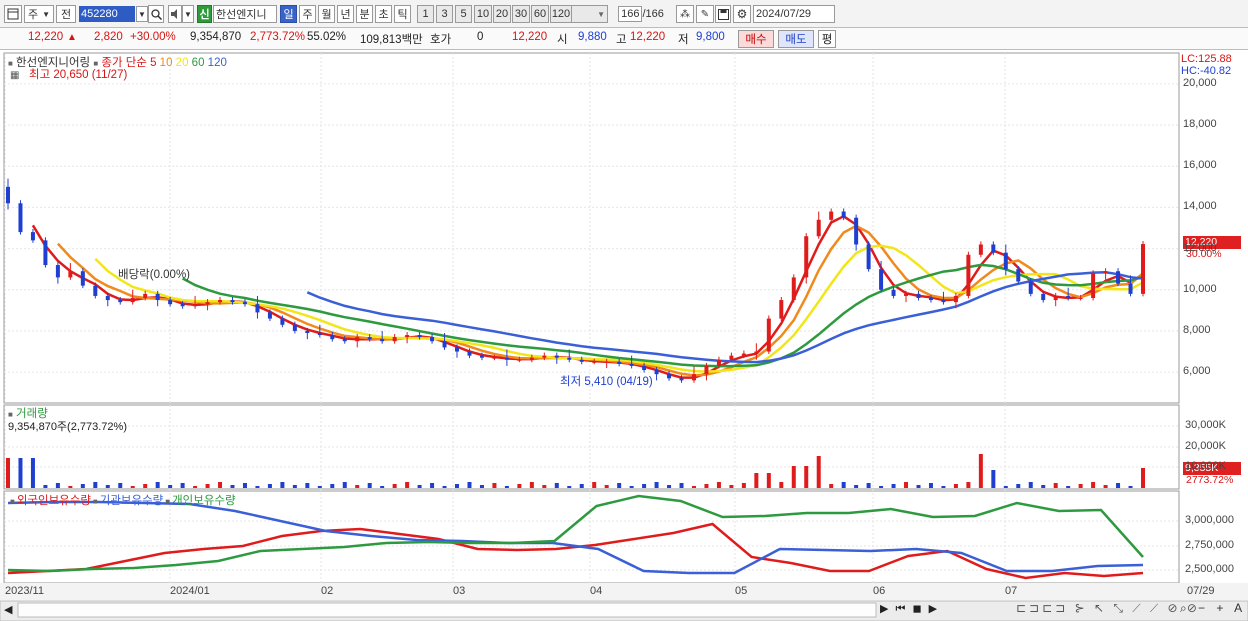 The width and height of the screenshot is (1248, 621). I want to click on sell-button: 매도, so click(796, 39).